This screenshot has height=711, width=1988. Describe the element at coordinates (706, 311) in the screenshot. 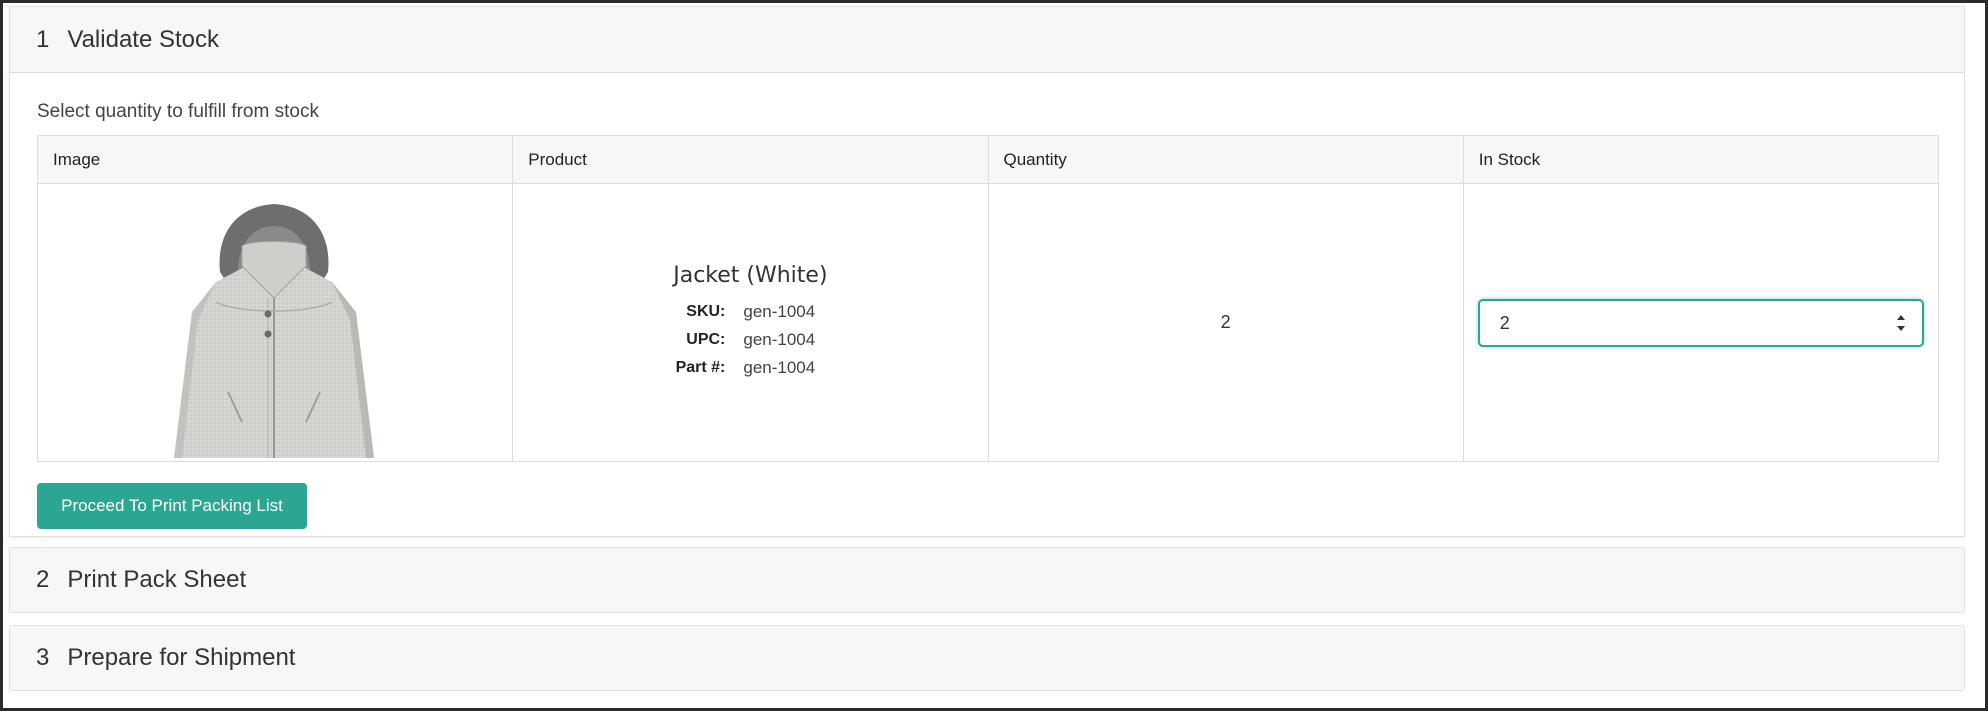

I see `sku-label: SKU:` at that location.